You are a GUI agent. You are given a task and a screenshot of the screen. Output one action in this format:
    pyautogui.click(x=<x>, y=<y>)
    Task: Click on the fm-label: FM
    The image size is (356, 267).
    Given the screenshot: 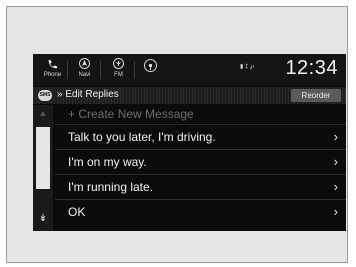 What is the action you would take?
    pyautogui.click(x=118, y=75)
    